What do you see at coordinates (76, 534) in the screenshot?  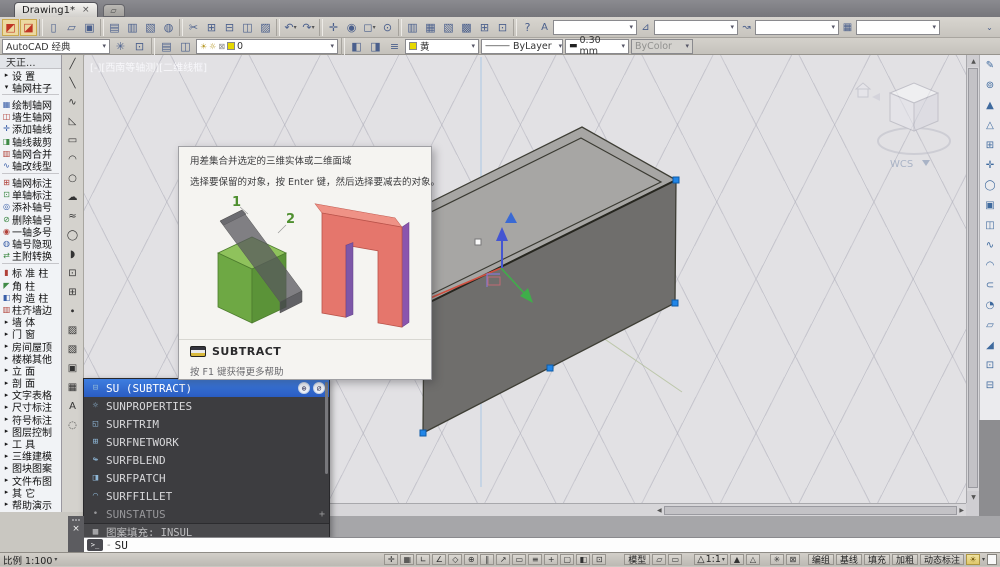 I see `command-window-grip: ×` at bounding box center [76, 534].